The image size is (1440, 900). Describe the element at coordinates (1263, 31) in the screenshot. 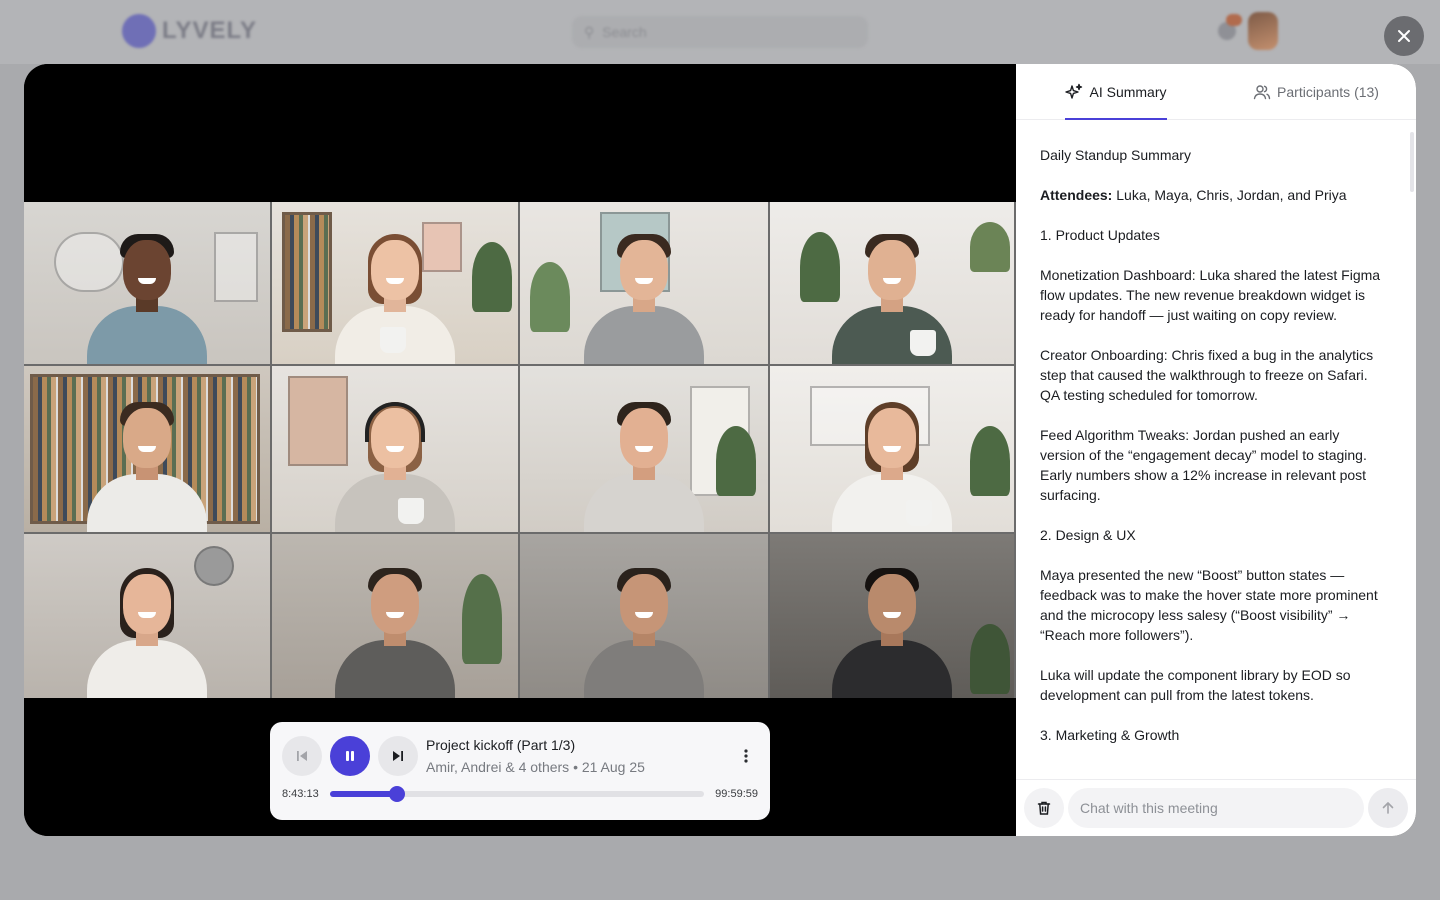

I see `avatar` at that location.